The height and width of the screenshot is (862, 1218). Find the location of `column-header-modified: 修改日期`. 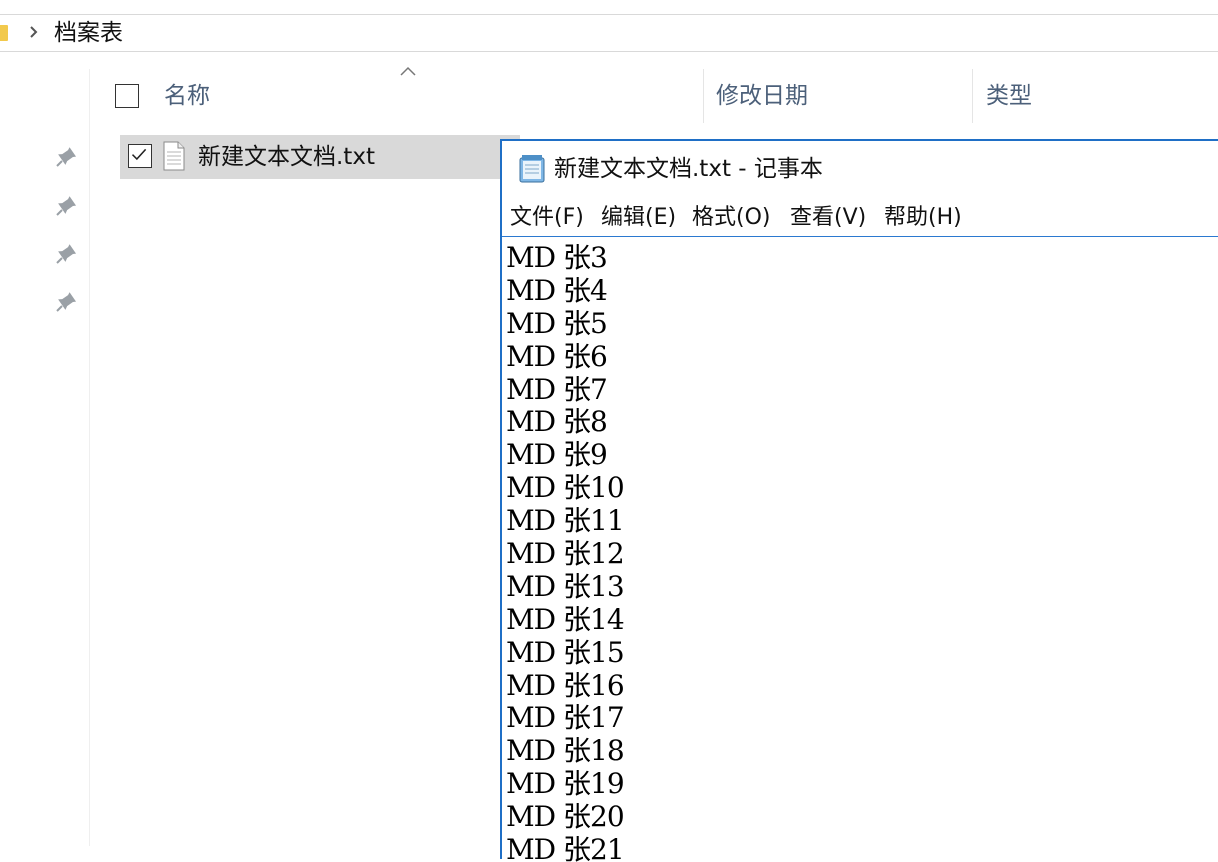

column-header-modified: 修改日期 is located at coordinates (762, 96).